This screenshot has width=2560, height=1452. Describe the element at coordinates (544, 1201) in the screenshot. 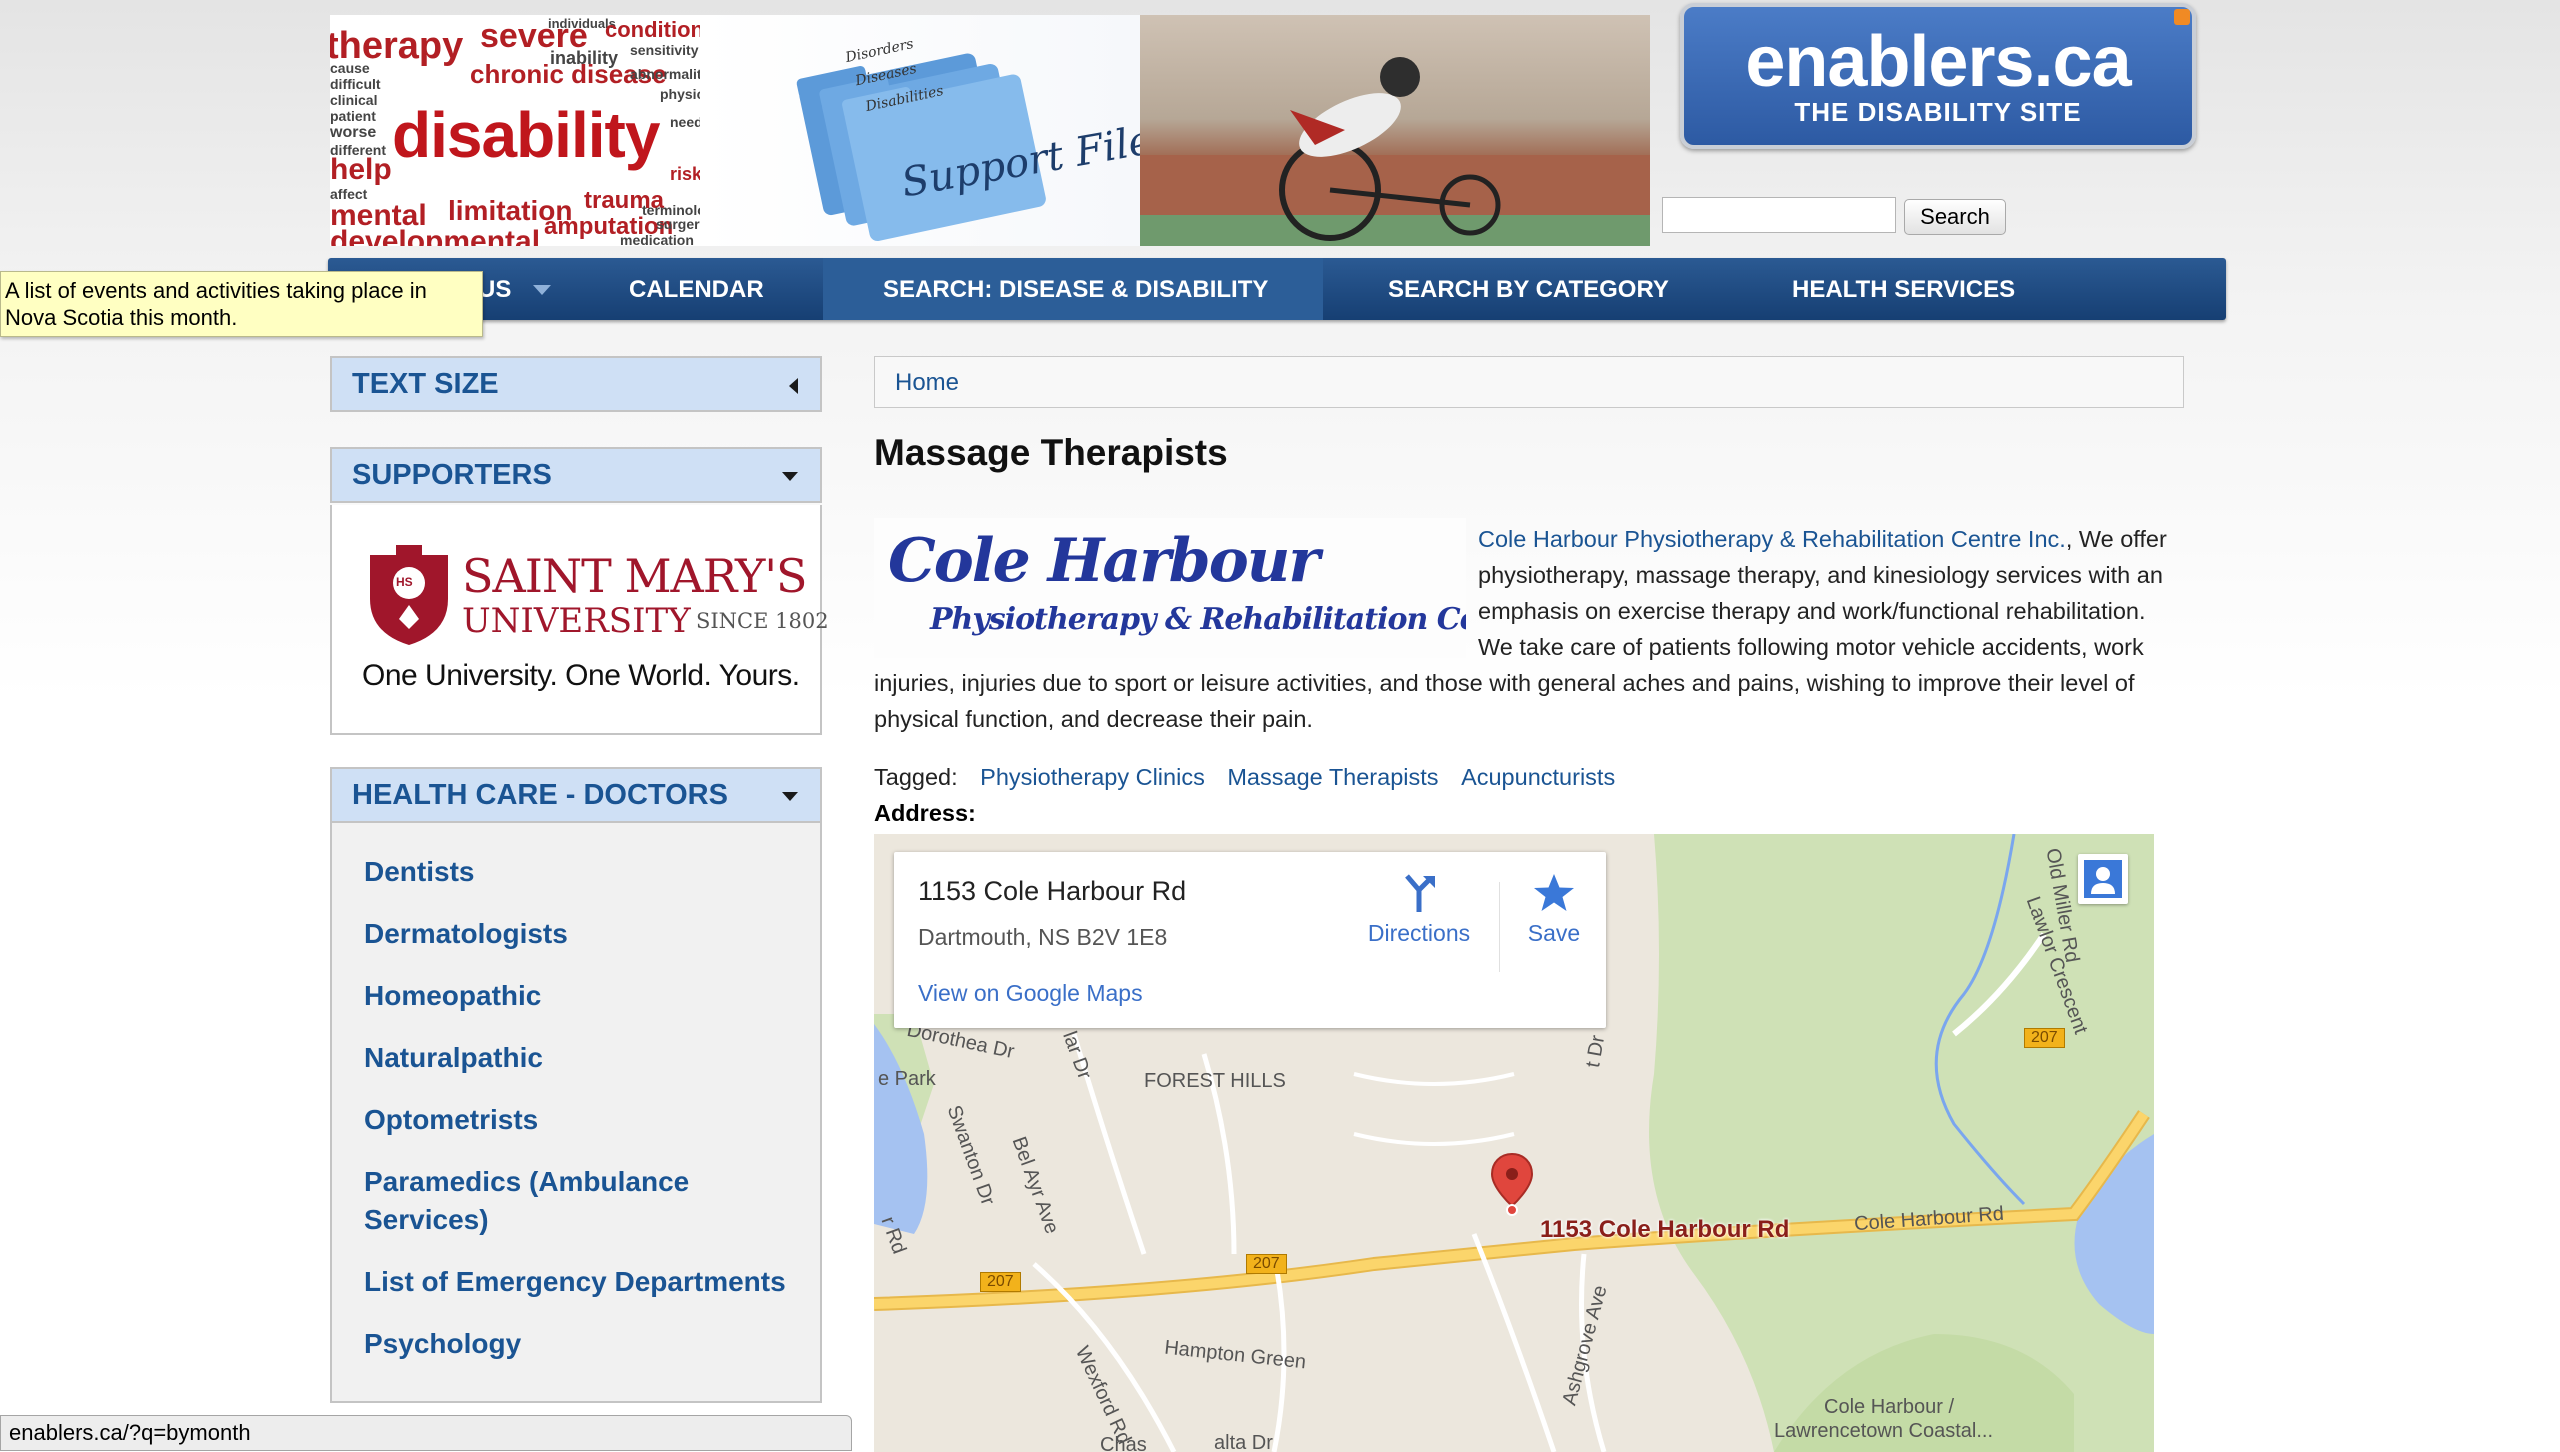

I see `sidebar-link-paramedics: Paramedics (Ambulance Services)` at that location.